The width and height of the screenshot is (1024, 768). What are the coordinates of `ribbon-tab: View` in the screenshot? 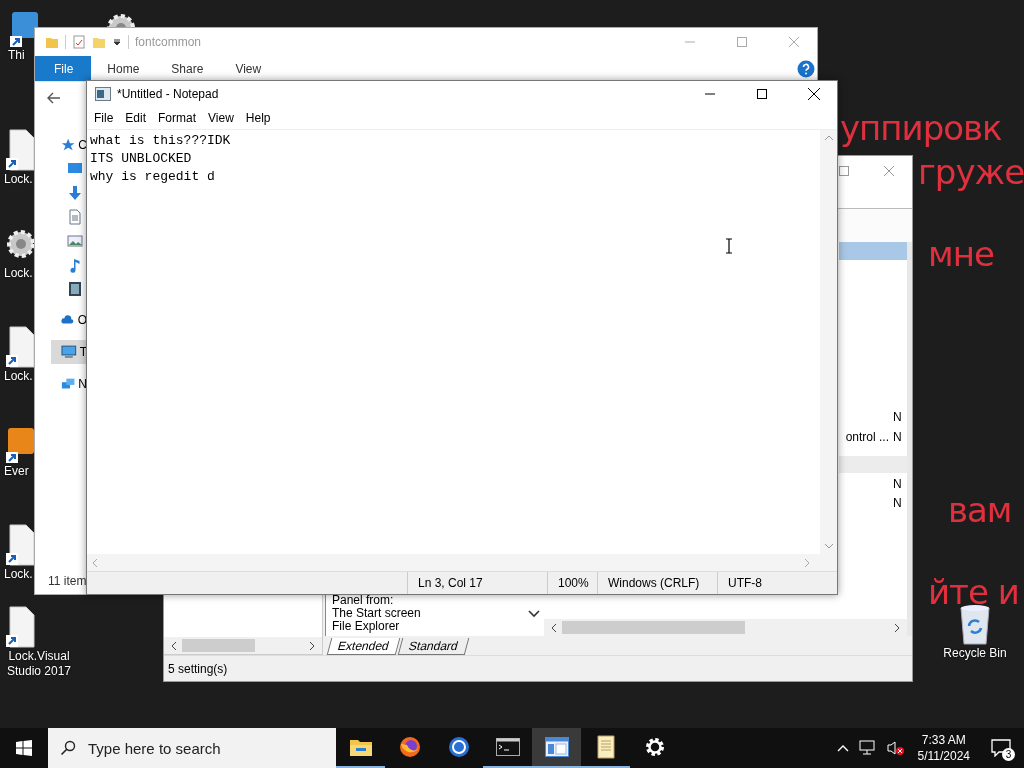 It's located at (248, 68).